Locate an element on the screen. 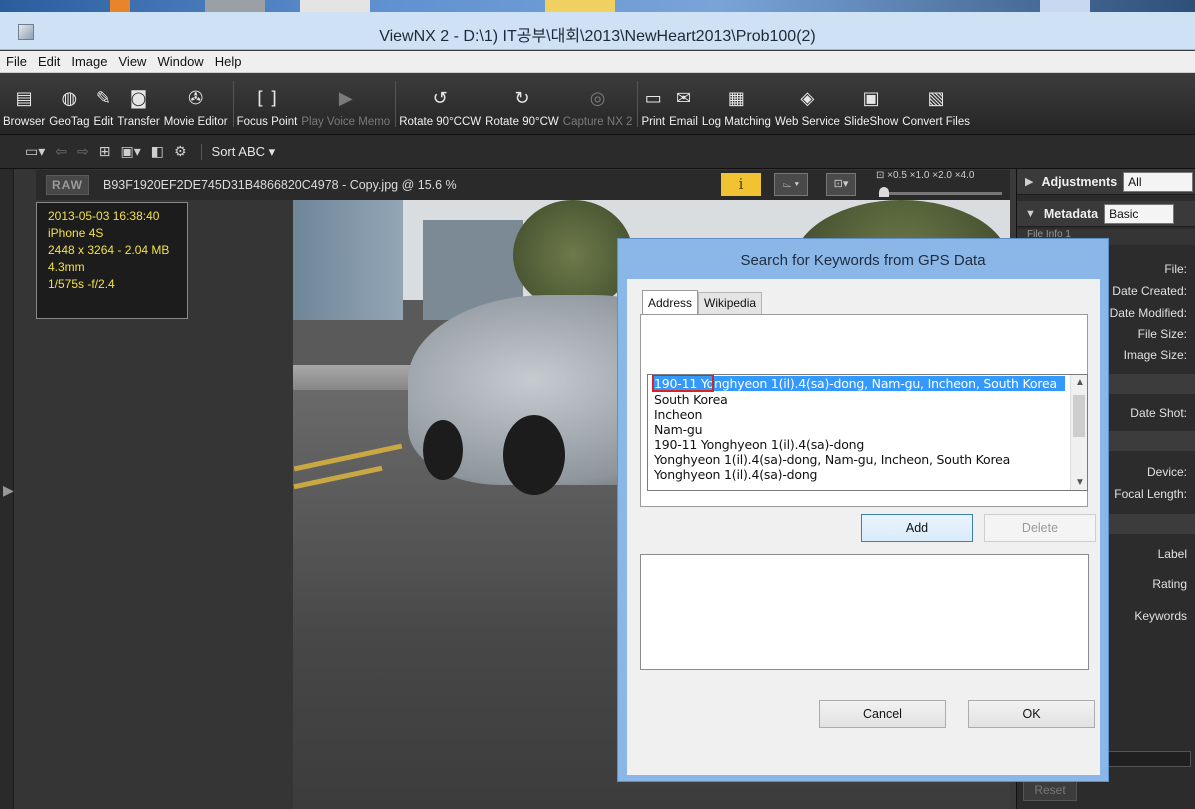 The width and height of the screenshot is (1195, 809). tab-address: Address is located at coordinates (670, 302).